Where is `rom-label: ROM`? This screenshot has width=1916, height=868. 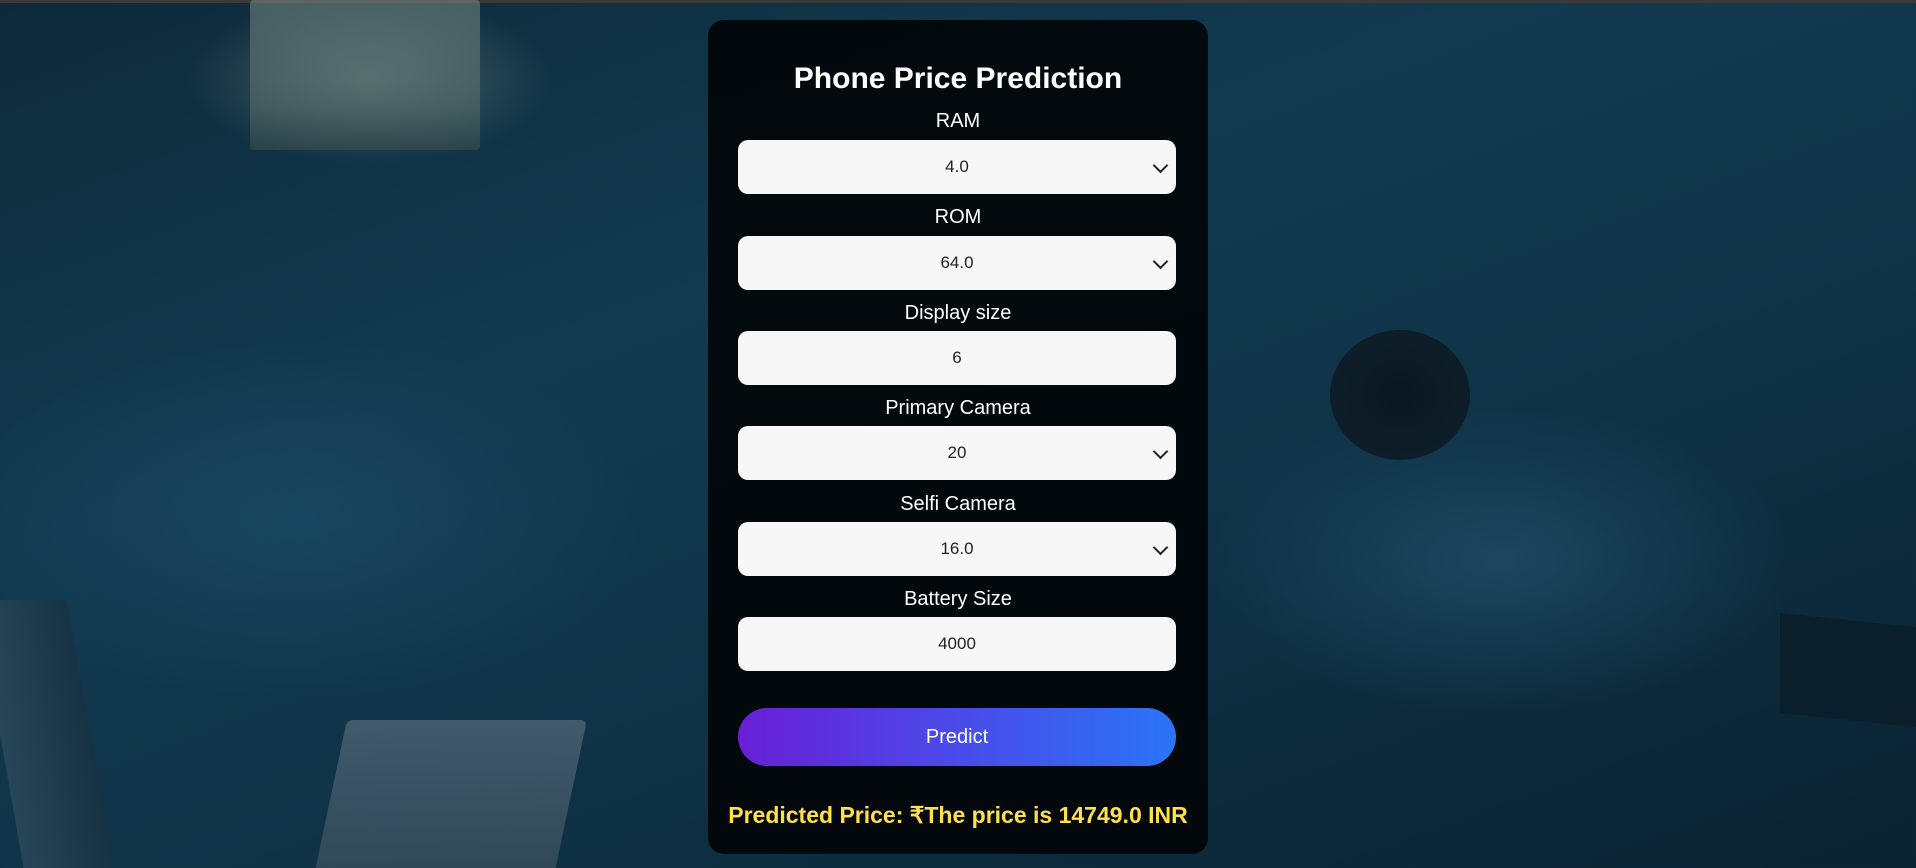 rom-label: ROM is located at coordinates (958, 217).